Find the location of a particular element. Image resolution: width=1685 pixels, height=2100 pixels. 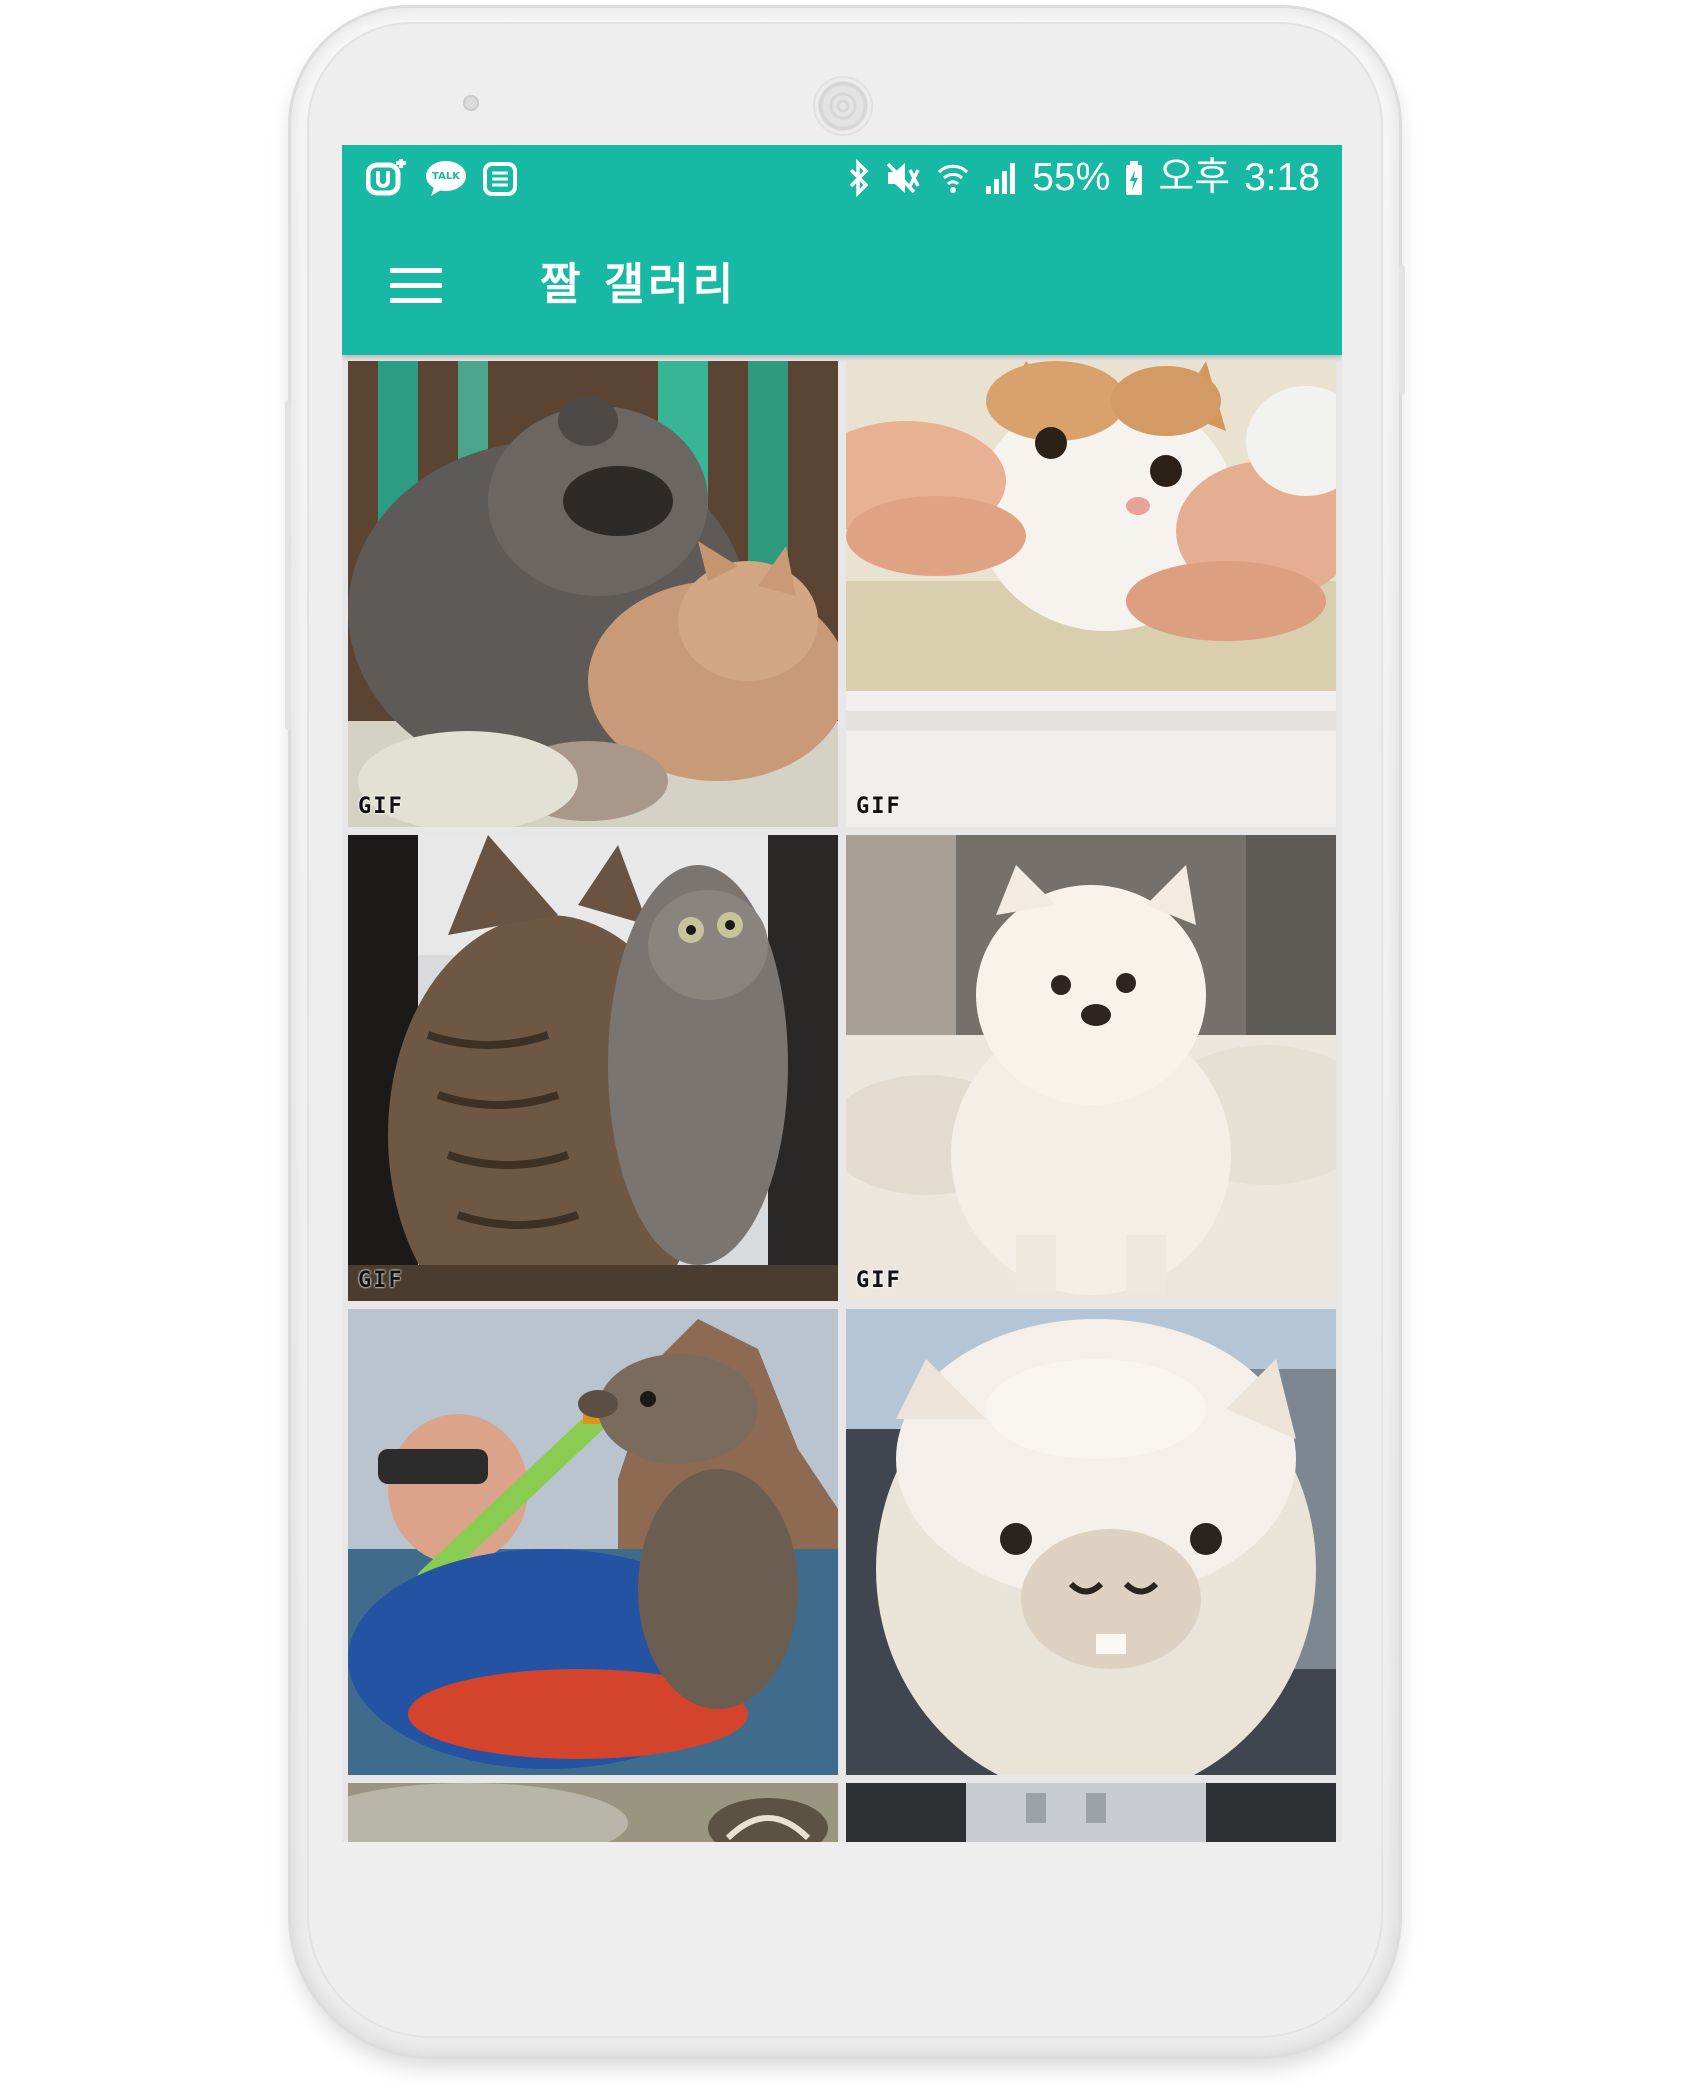

alpaca-image is located at coordinates (1091, 1542).